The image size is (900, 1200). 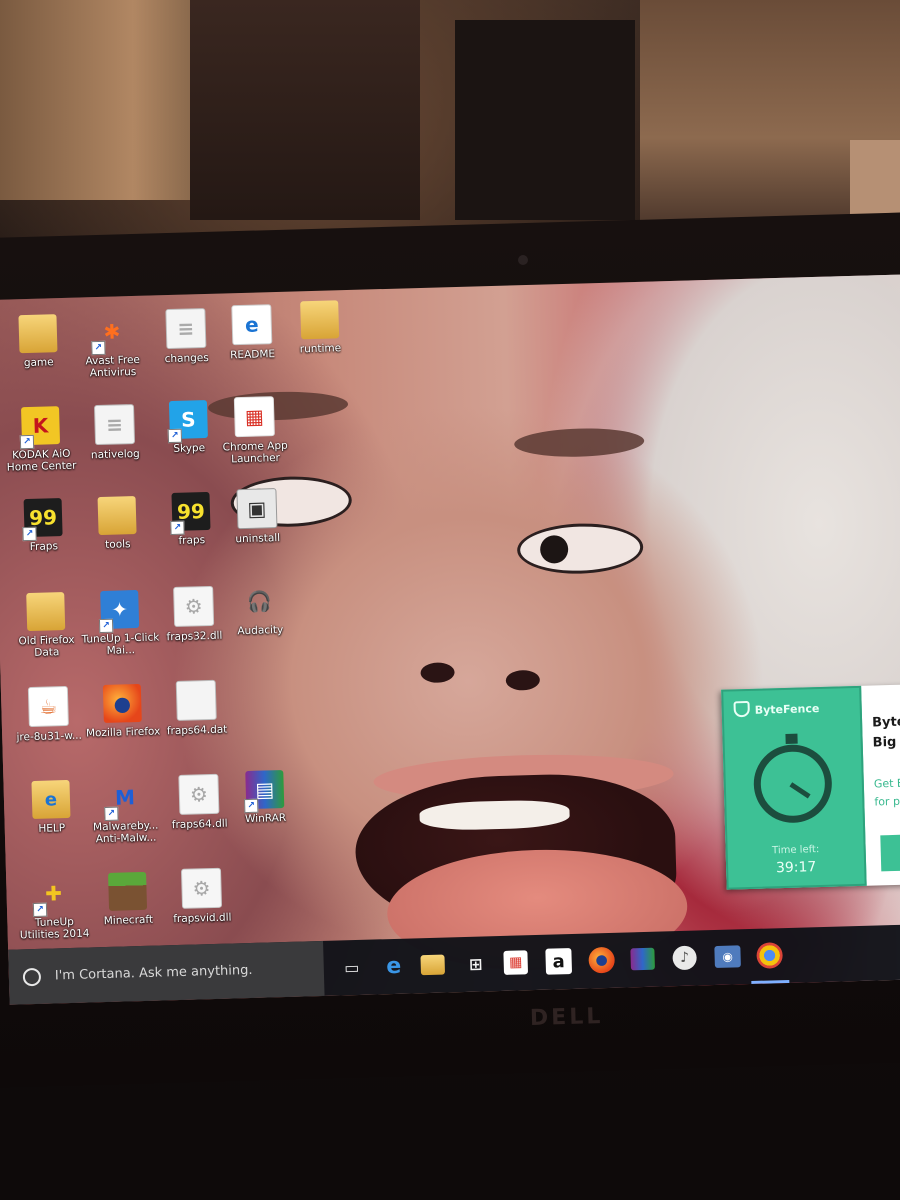 I want to click on minecraft-icon, so click(x=128, y=891).